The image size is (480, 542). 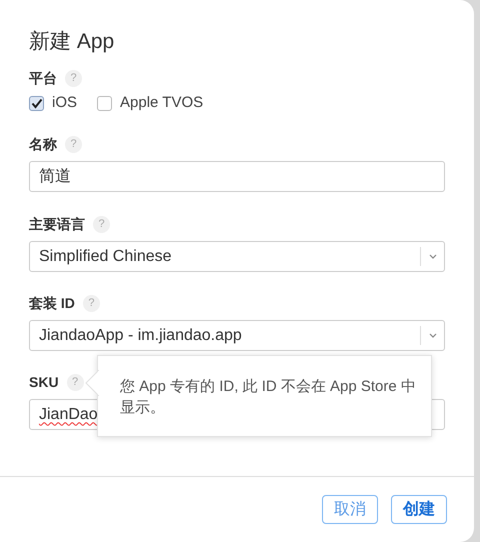 What do you see at coordinates (71, 42) in the screenshot?
I see `dialog-title: 新建 App` at bounding box center [71, 42].